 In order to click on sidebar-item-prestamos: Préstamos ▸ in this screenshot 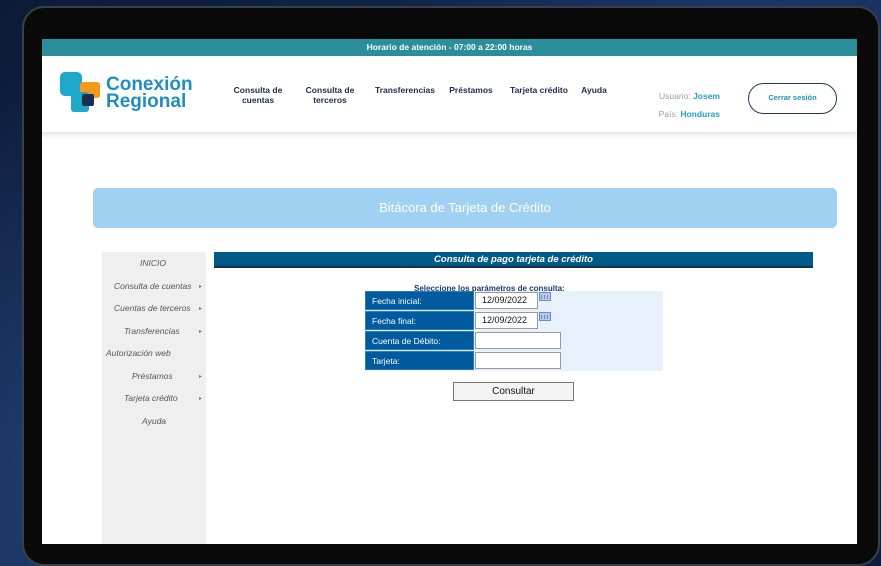, I will do `click(154, 376)`.